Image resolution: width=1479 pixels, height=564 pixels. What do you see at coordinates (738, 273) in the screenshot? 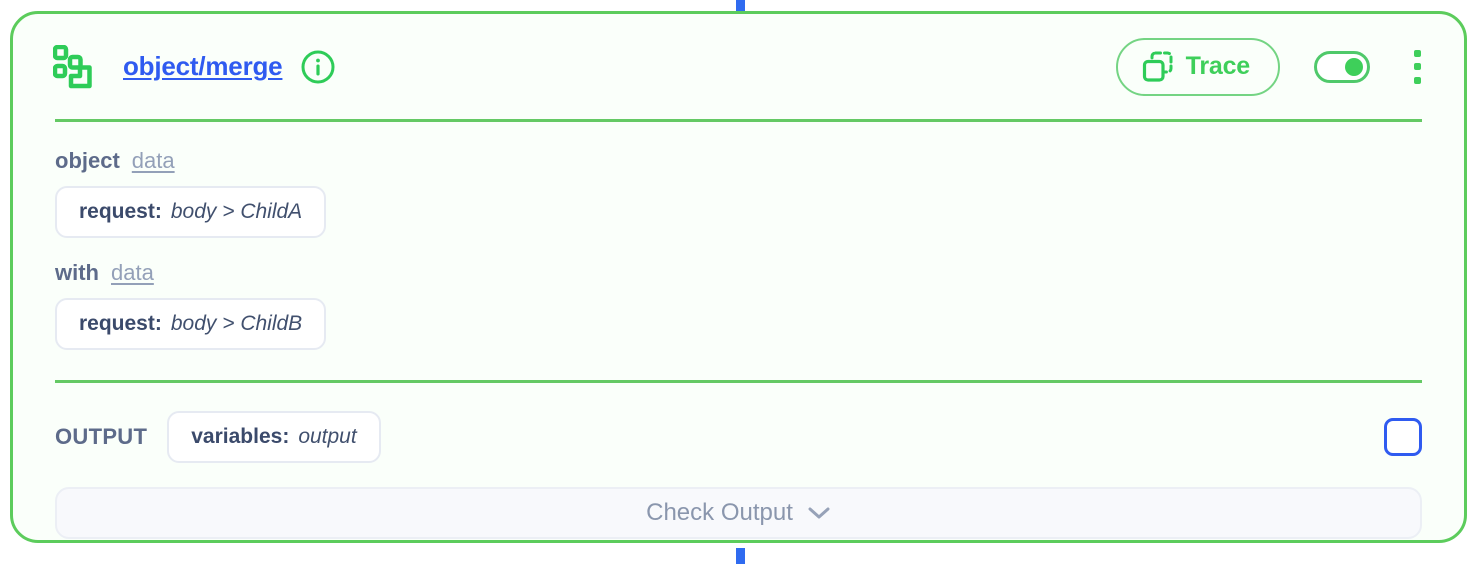
I see `param-row-label-with: with data` at bounding box center [738, 273].